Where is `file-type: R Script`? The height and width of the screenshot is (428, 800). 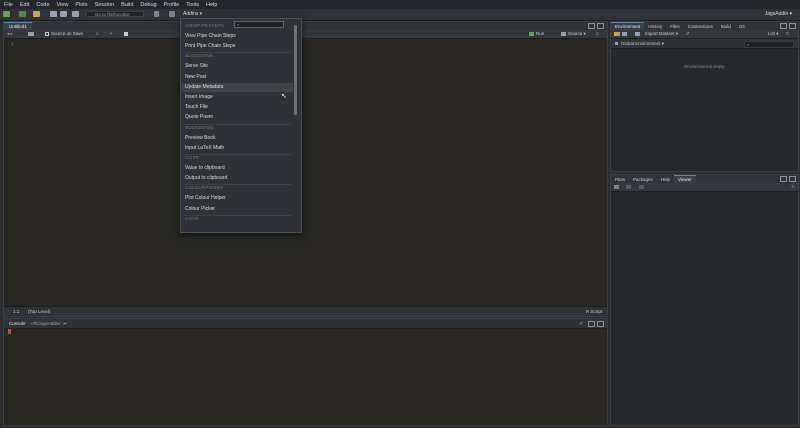
file-type: R Script is located at coordinates (594, 311).